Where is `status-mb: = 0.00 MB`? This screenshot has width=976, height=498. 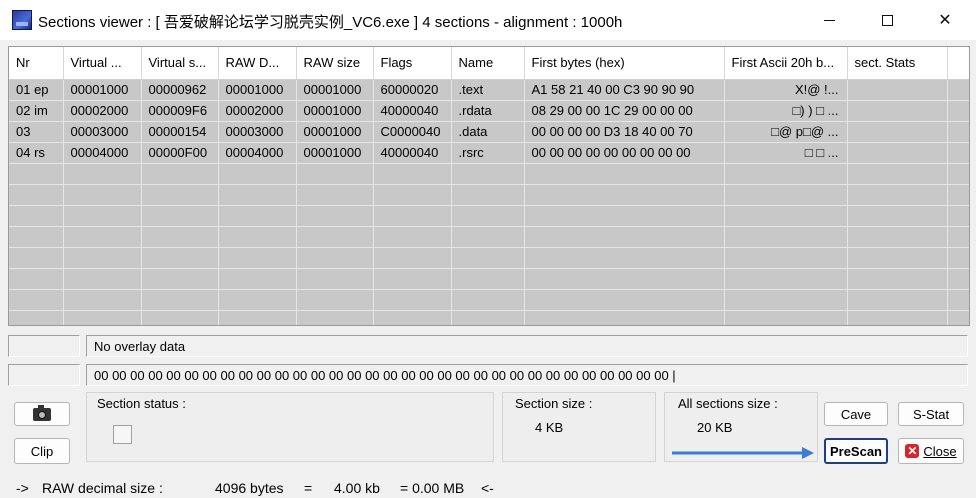 status-mb: = 0.00 MB is located at coordinates (432, 488).